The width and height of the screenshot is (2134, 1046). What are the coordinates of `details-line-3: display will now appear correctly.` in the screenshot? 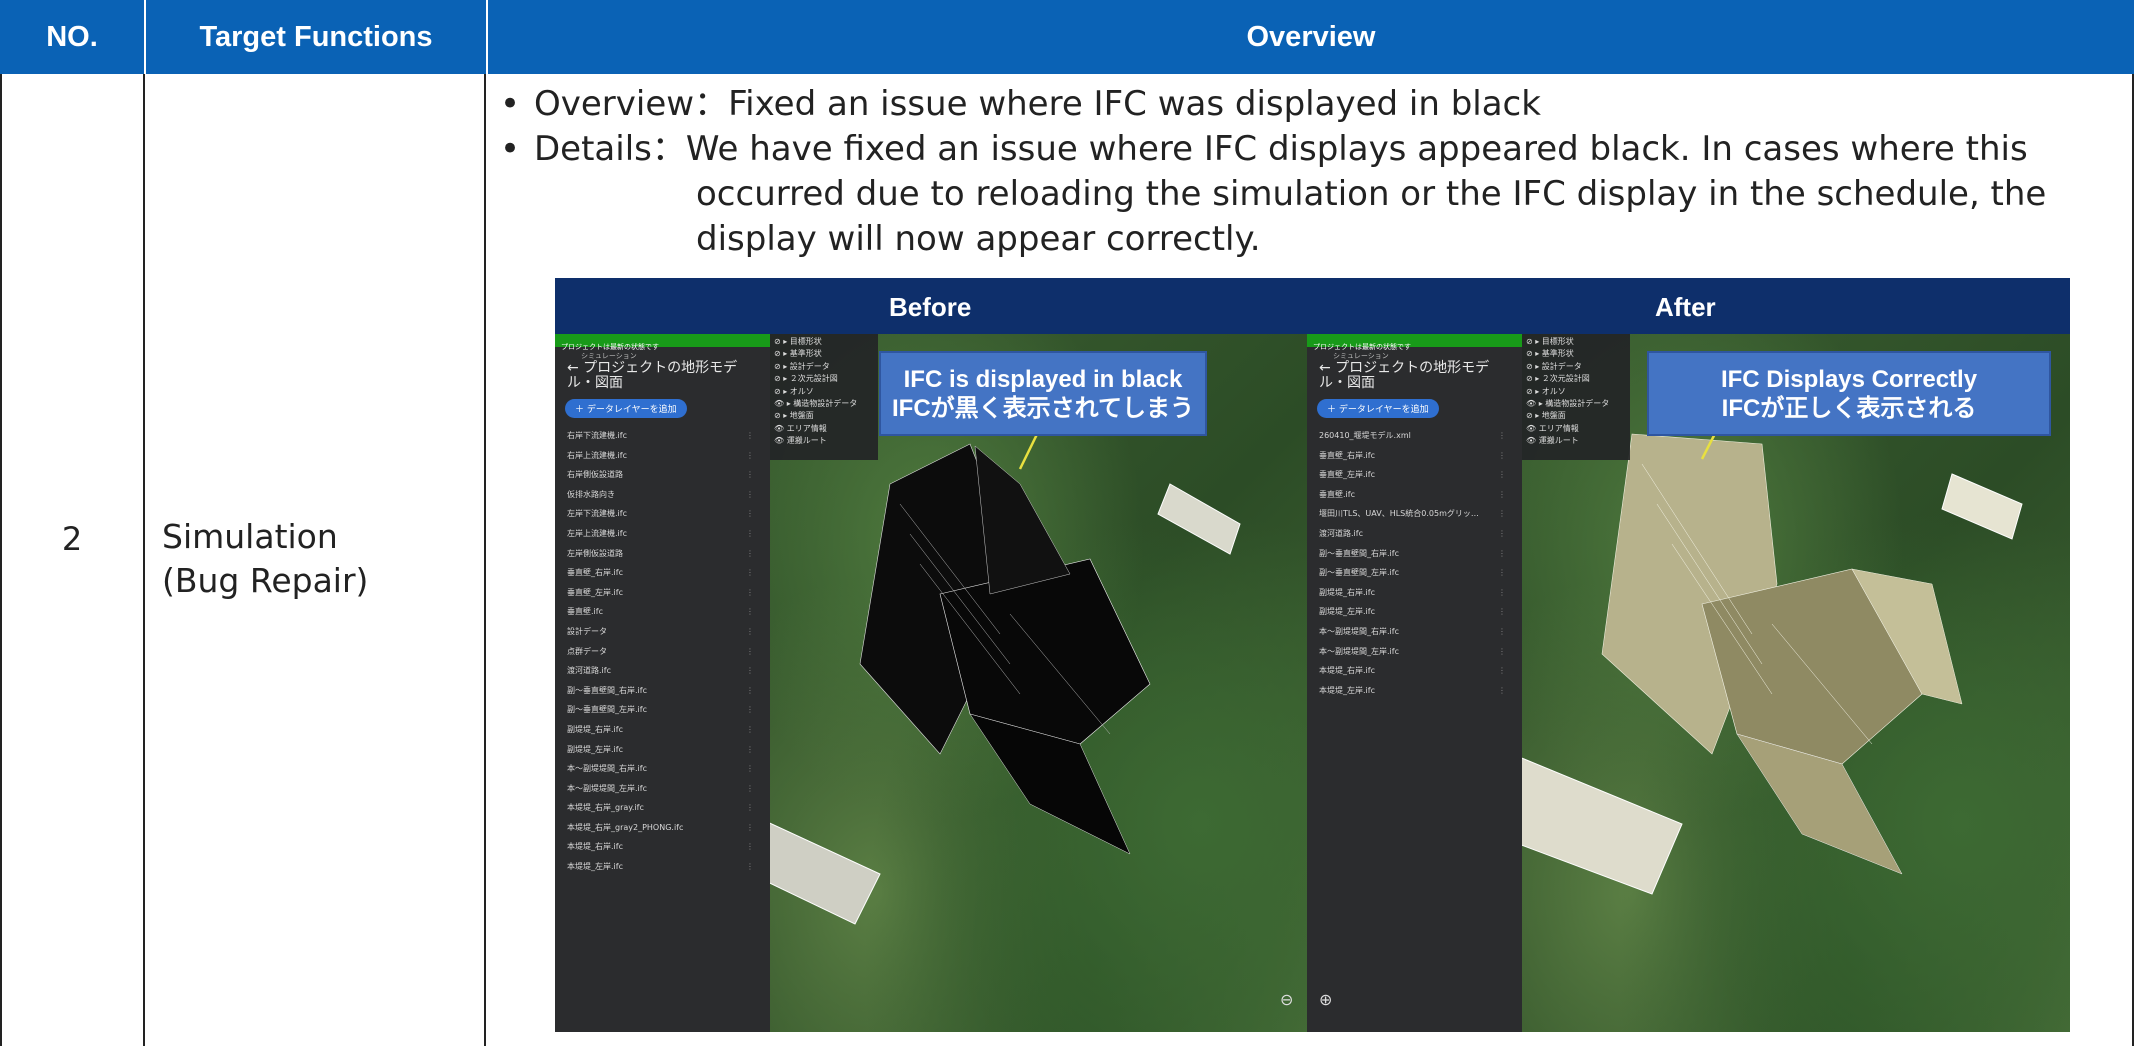 It's located at (978, 239).